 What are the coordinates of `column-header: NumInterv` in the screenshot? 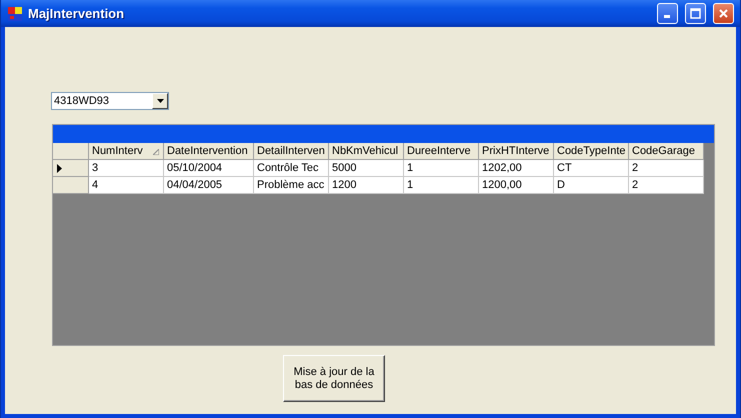 It's located at (126, 151).